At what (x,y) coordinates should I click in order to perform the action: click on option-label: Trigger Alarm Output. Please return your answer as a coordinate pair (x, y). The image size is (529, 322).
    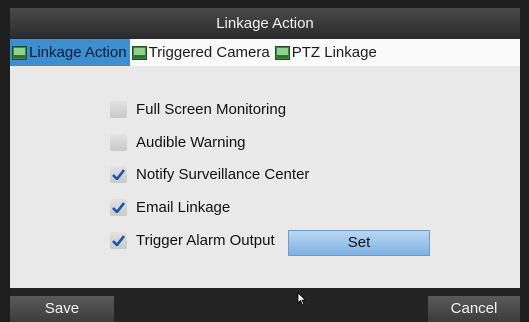
    Looking at the image, I should click on (205, 240).